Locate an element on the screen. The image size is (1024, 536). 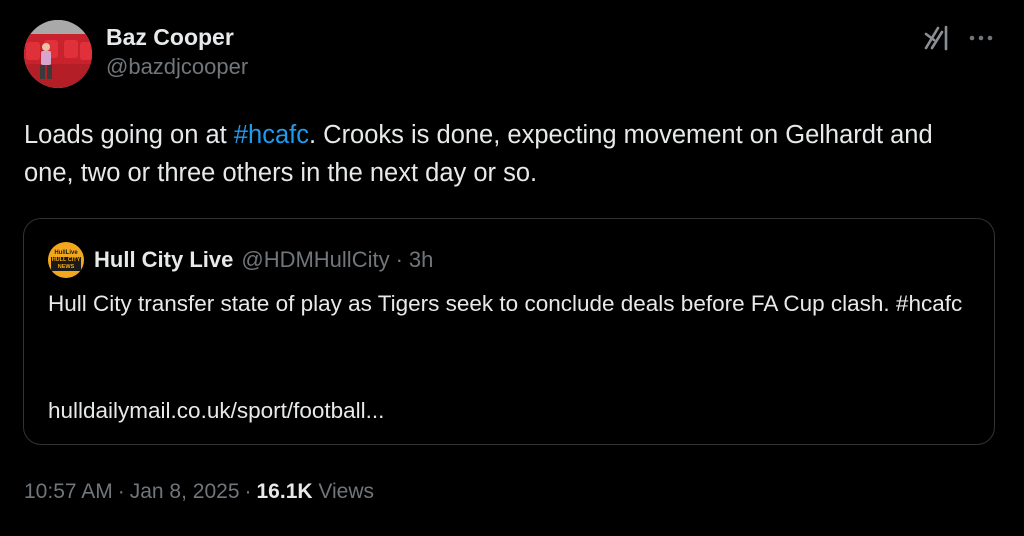
author-display-name: Baz Cooper is located at coordinates (177, 37).